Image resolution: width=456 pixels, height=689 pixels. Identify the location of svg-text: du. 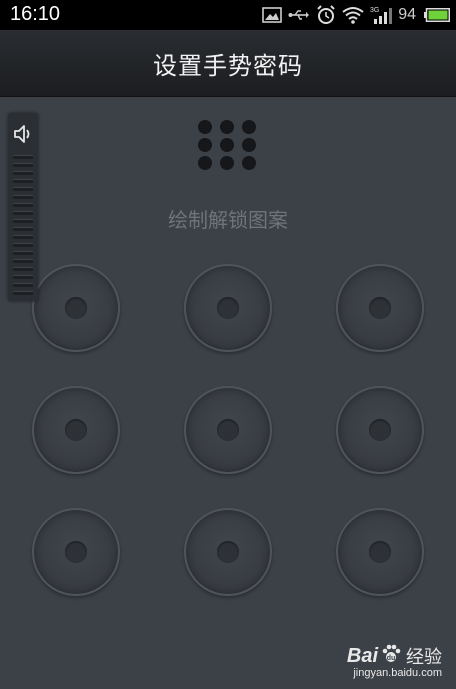
(391, 658).